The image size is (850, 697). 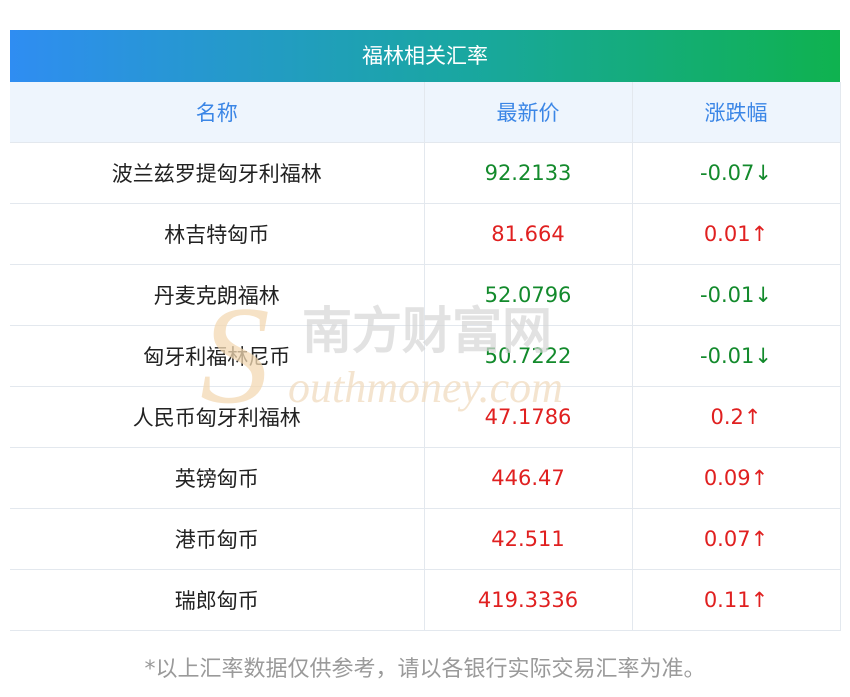 I want to click on latest-price: 446.47, so click(x=527, y=478).